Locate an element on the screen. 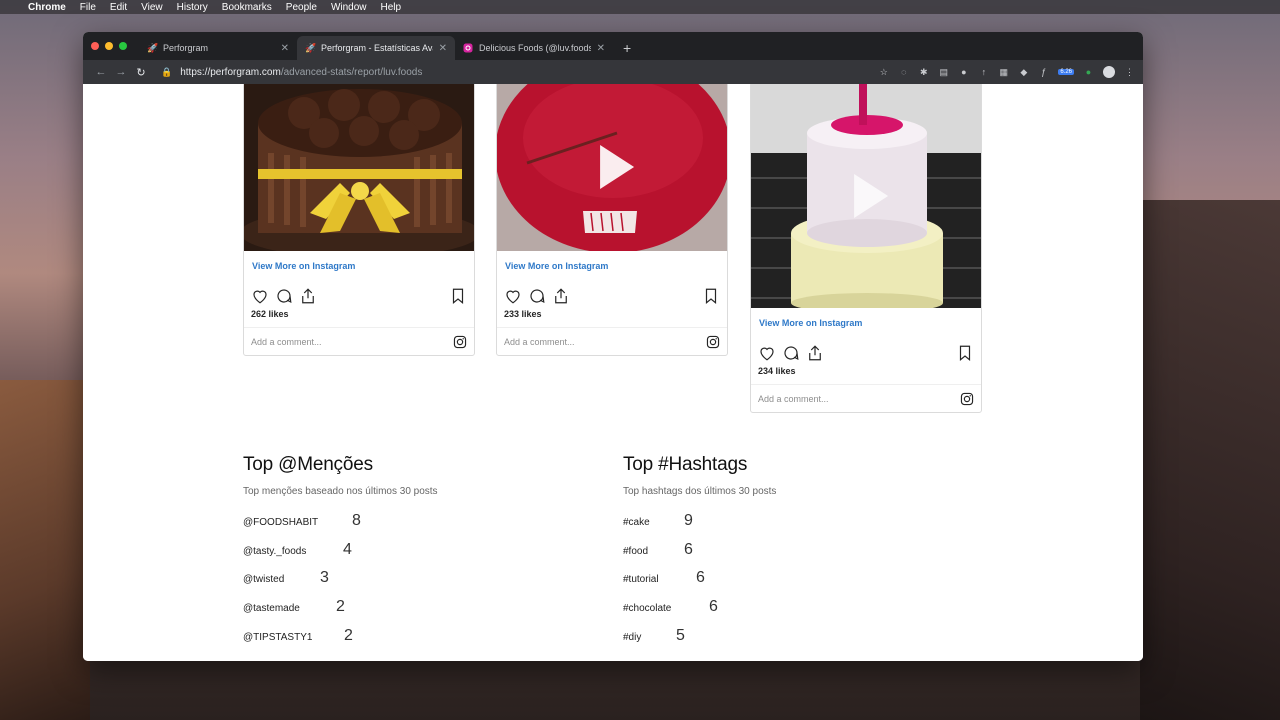 The image size is (1280, 720). menu-view: View is located at coordinates (152, 7).